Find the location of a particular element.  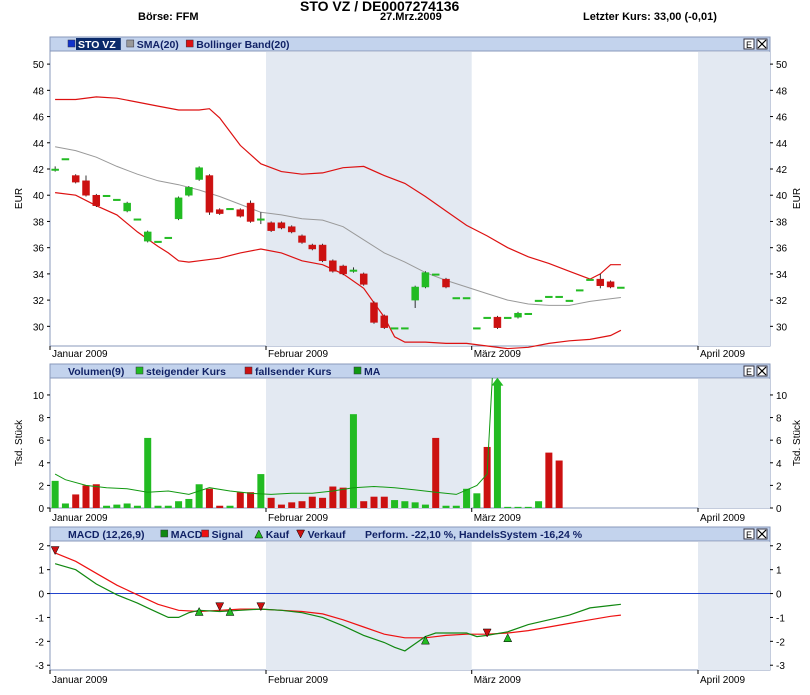

y-tick-label-left: 30 is located at coordinates (39, 327).